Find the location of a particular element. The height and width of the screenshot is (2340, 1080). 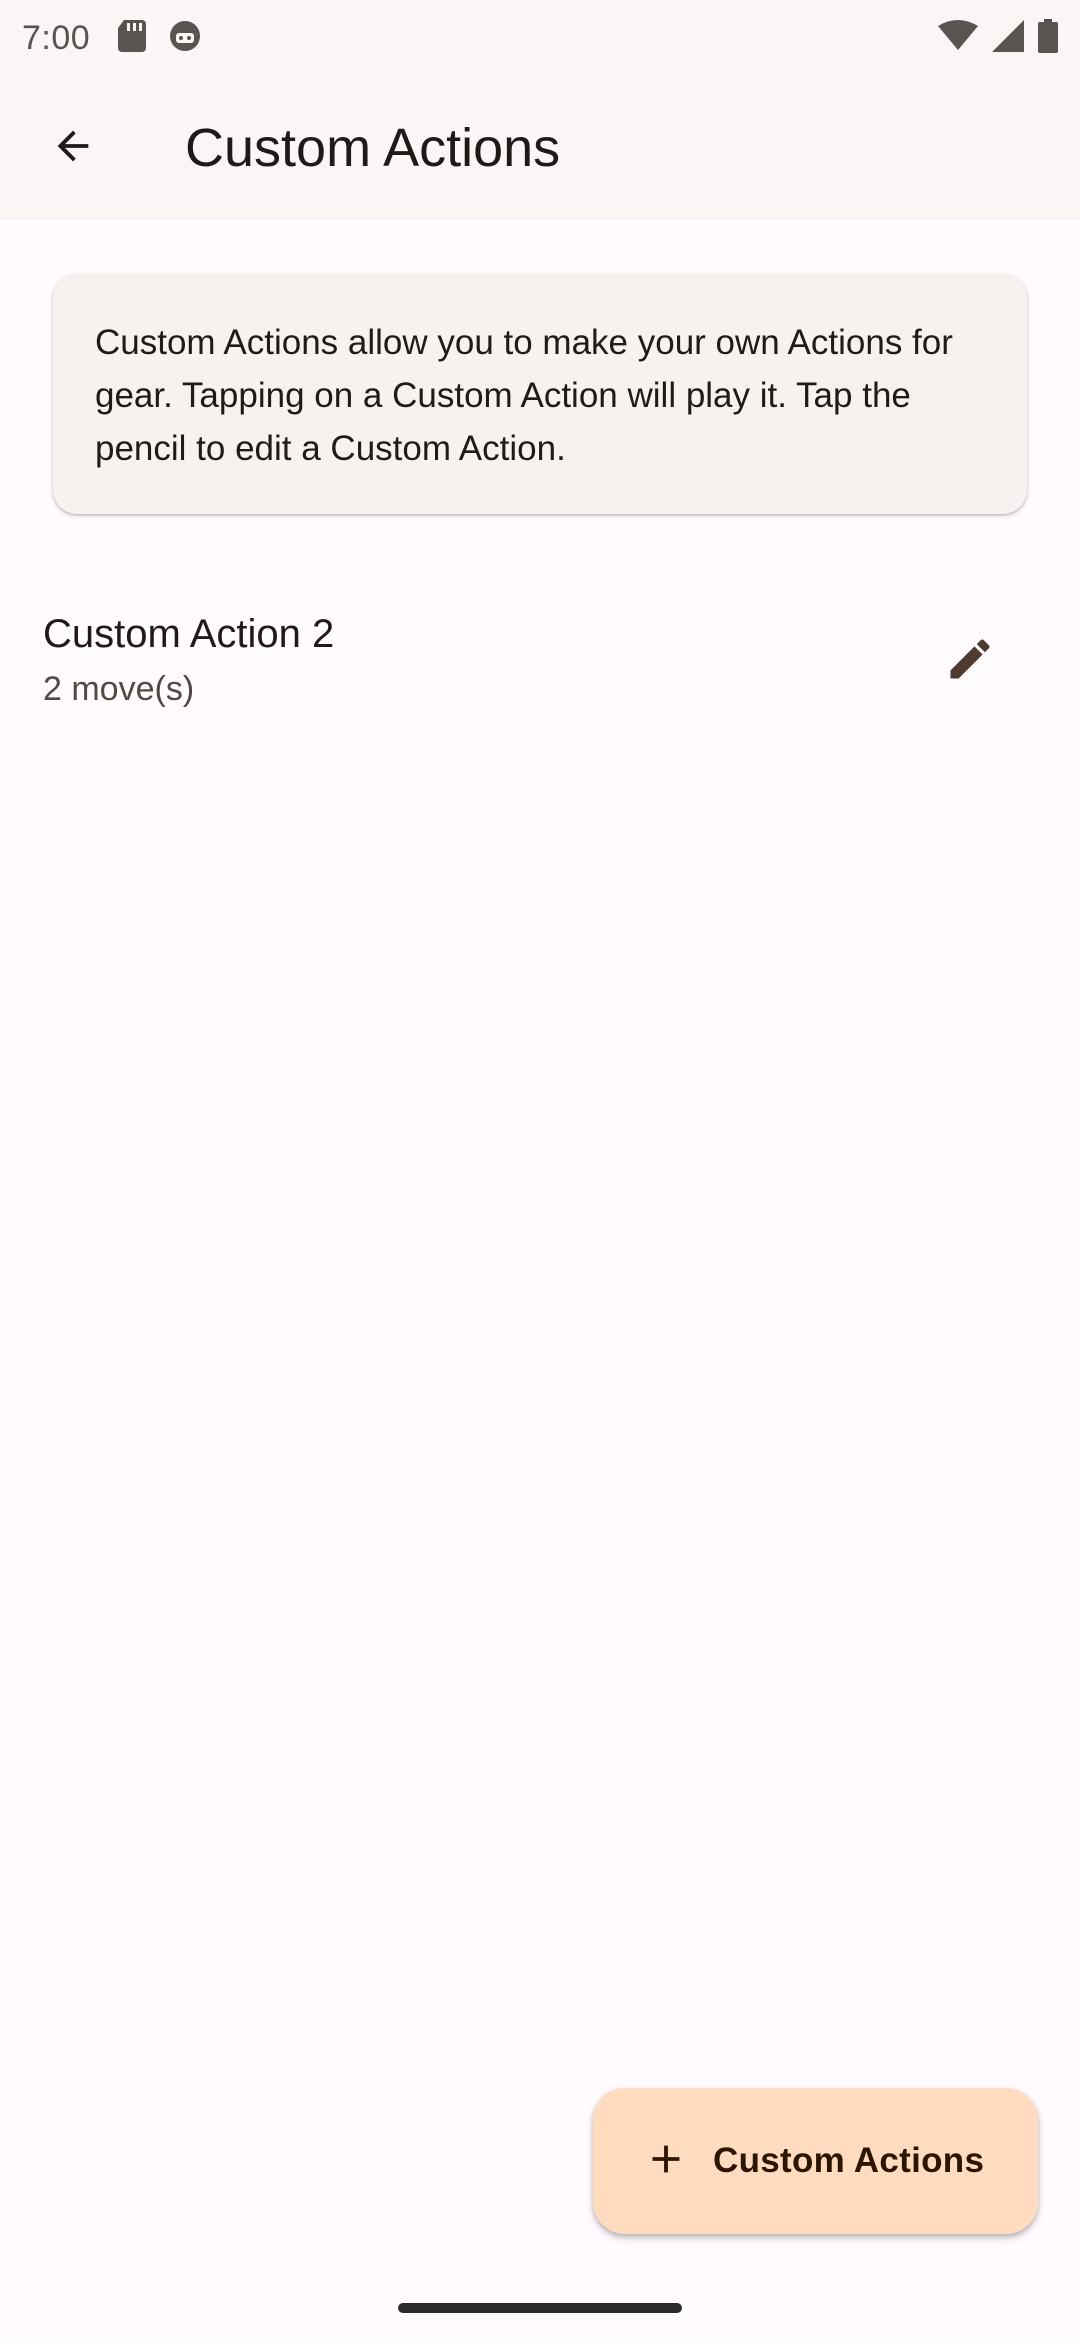

pencil-edit-icon is located at coordinates (970, 661).